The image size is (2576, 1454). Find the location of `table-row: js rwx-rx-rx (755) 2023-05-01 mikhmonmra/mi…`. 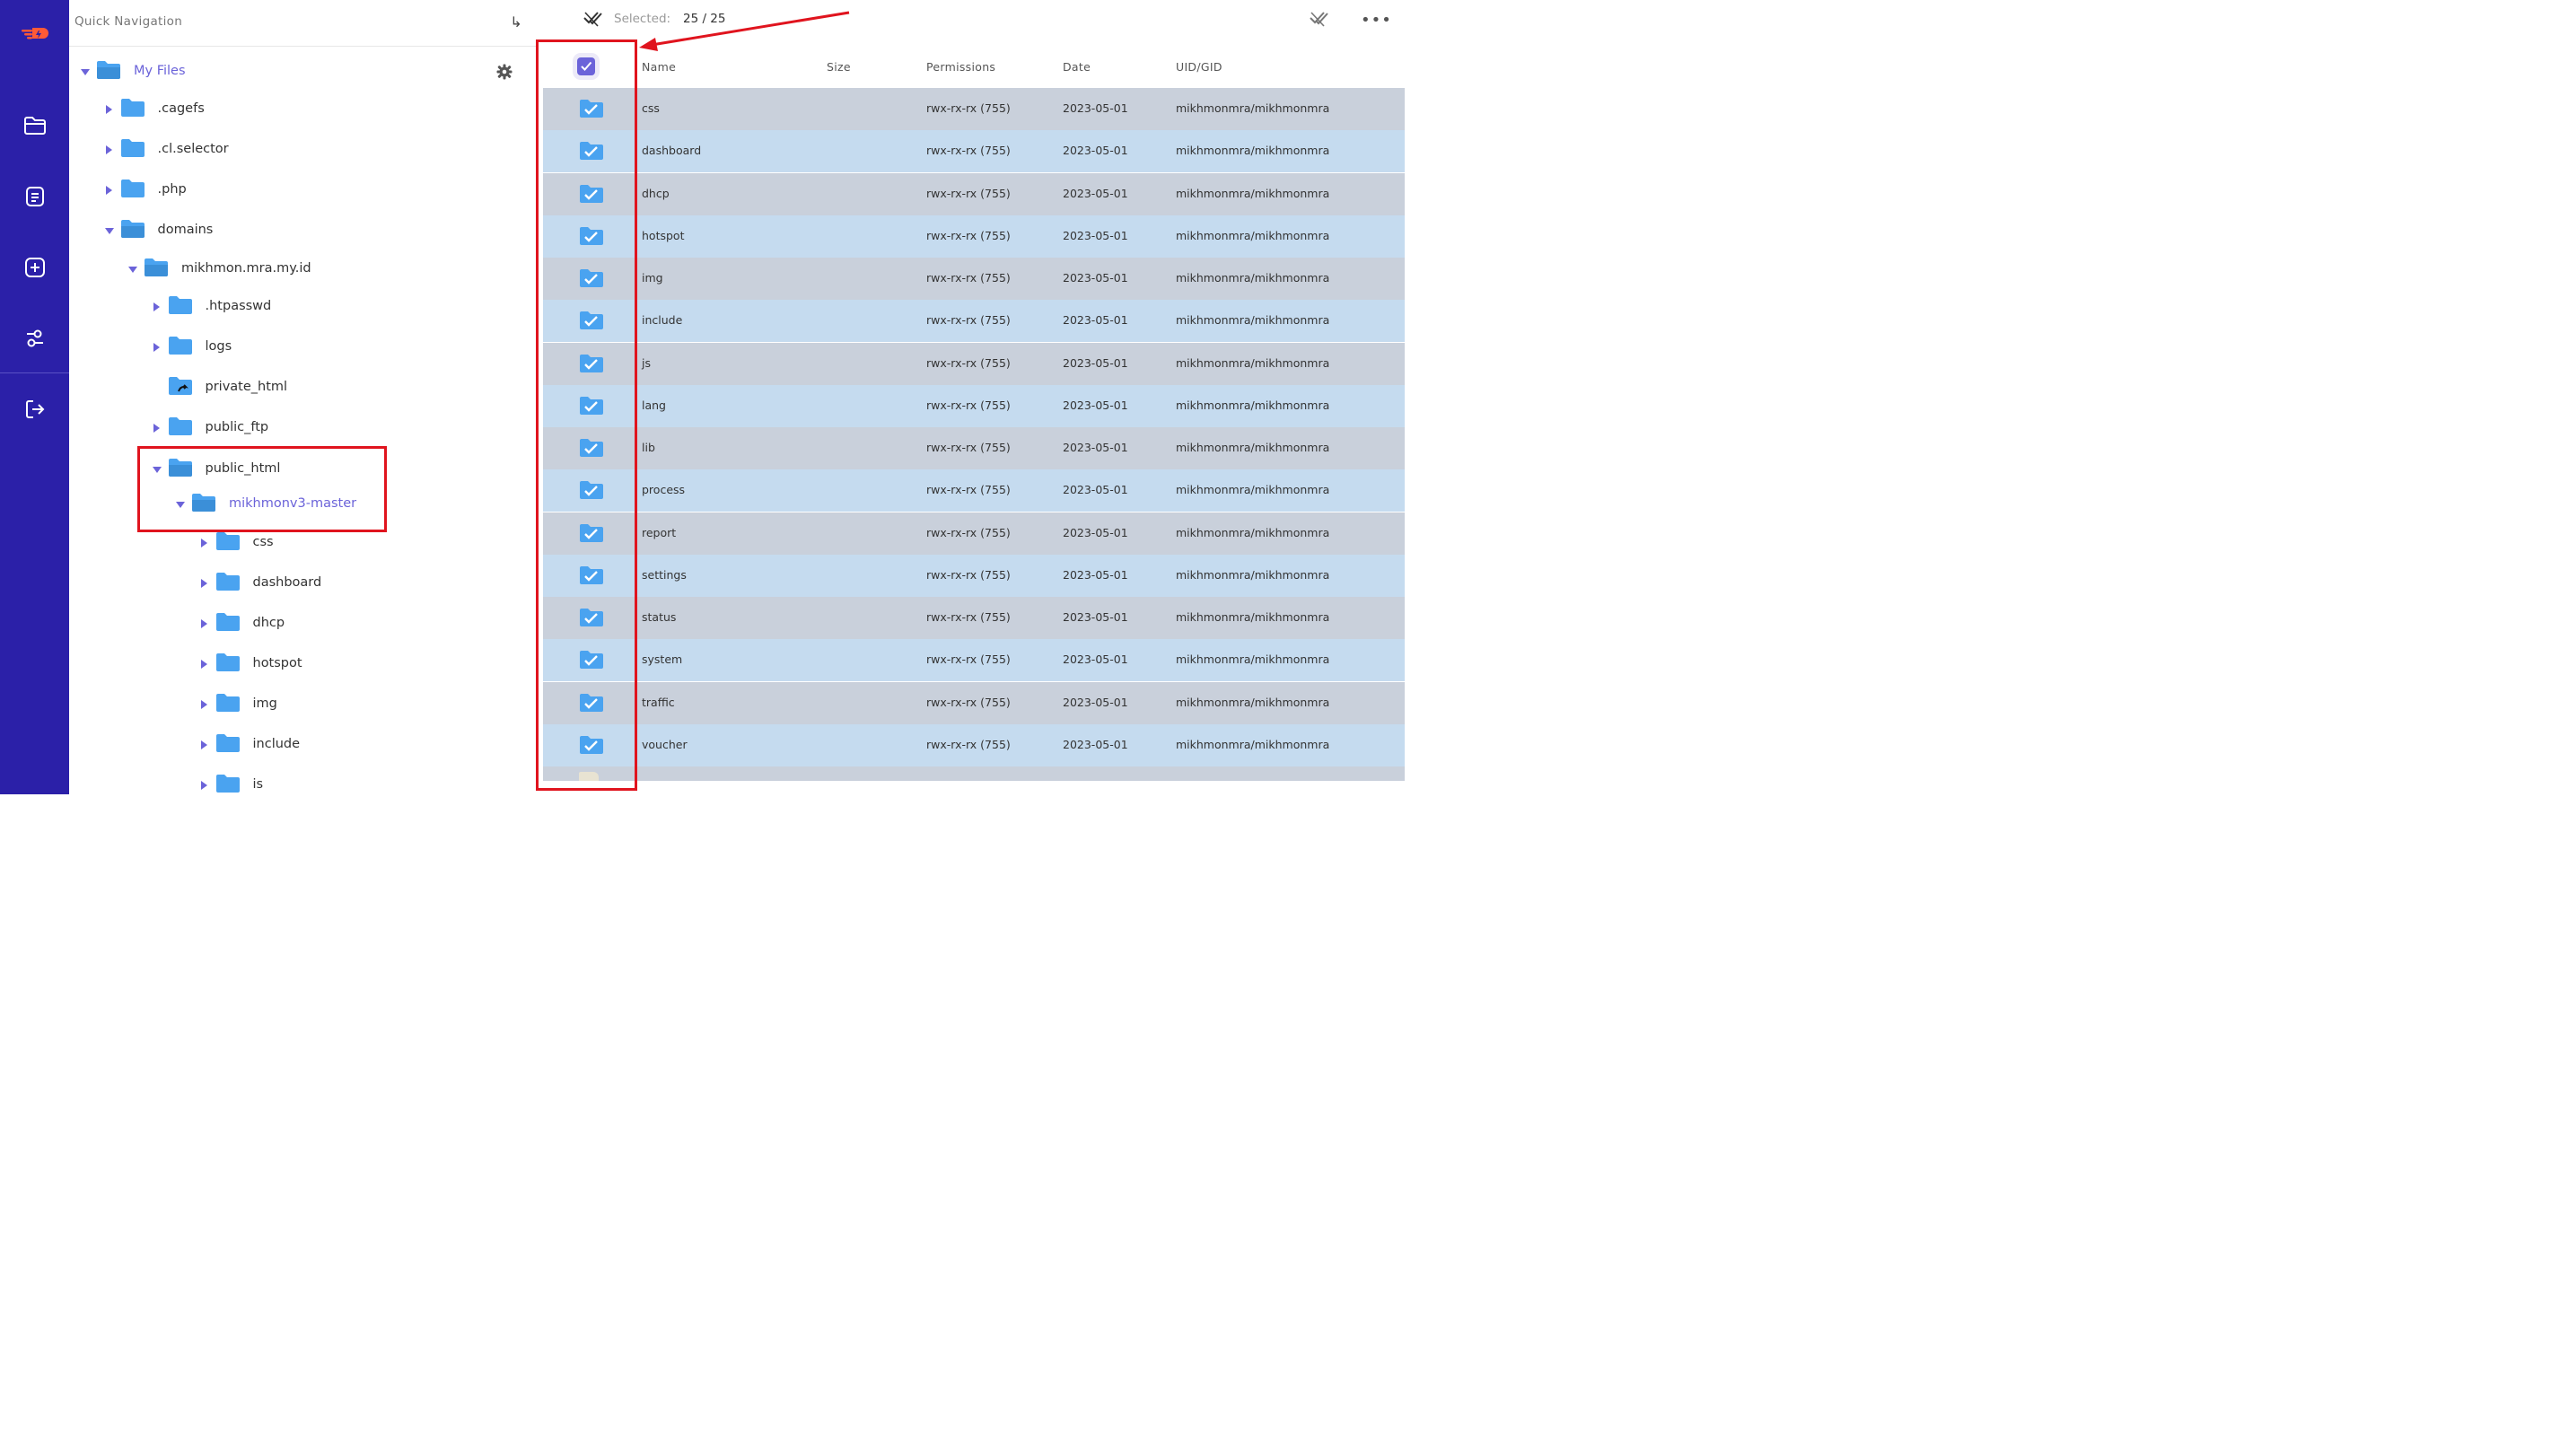

table-row: js rwx-rx-rx (755) 2023-05-01 mikhmonmra/mi… is located at coordinates (974, 363).